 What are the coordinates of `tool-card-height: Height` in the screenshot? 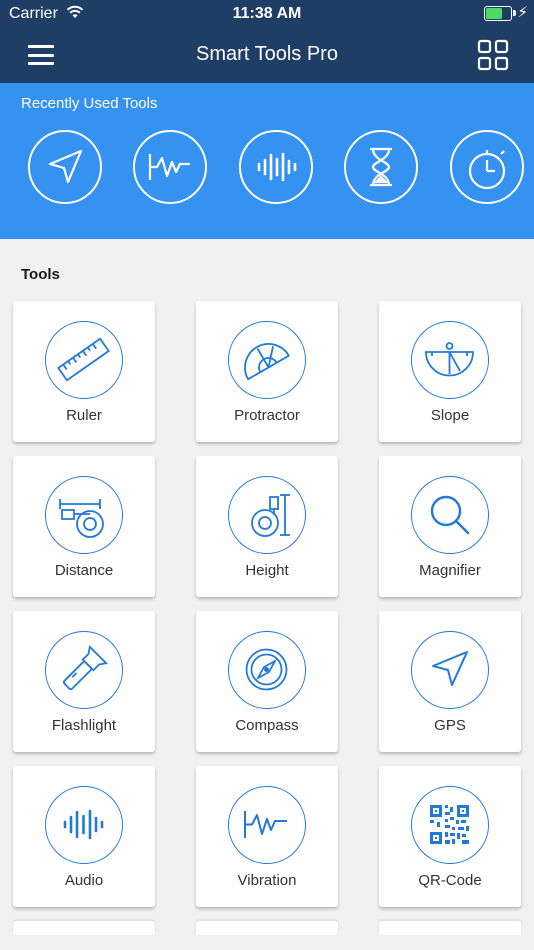 It's located at (267, 526).